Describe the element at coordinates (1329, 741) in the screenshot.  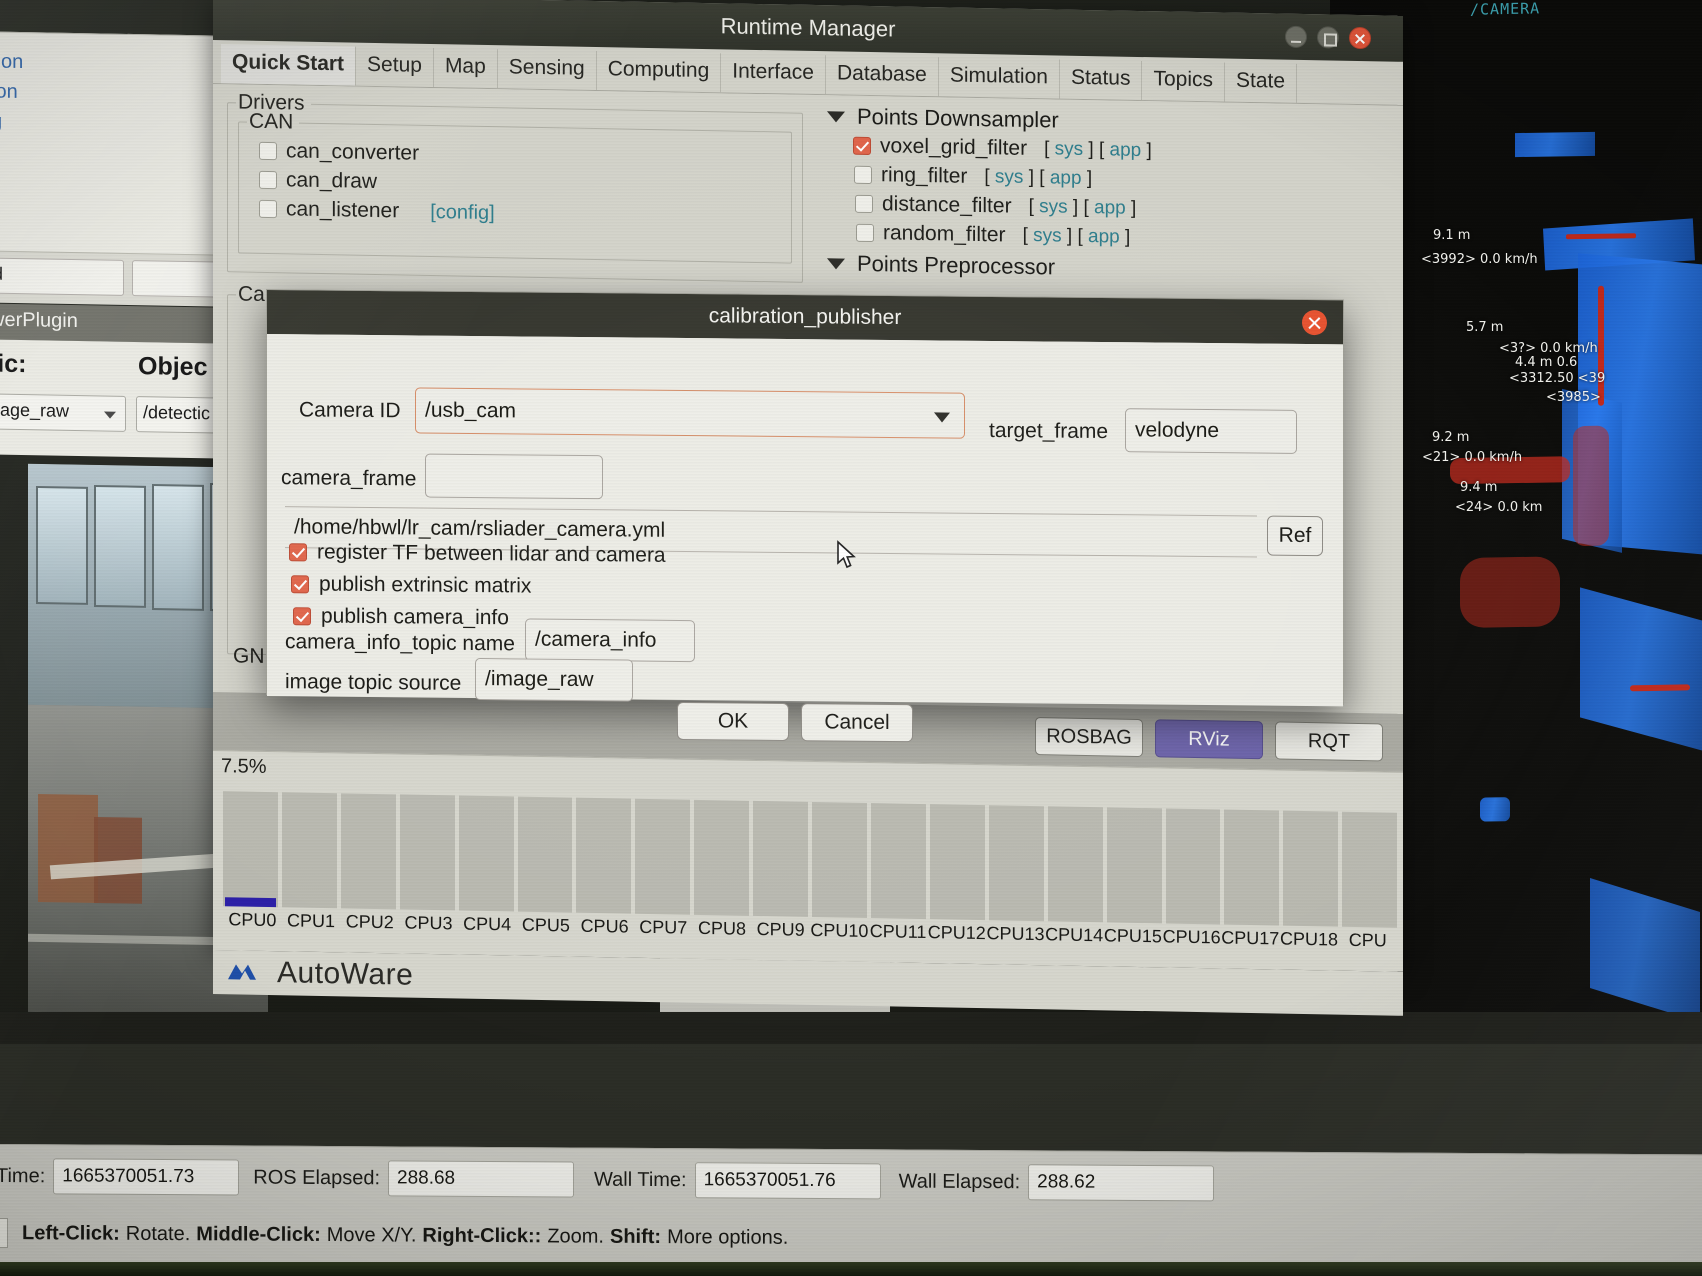
I see `action-button-rqt: RQT` at that location.